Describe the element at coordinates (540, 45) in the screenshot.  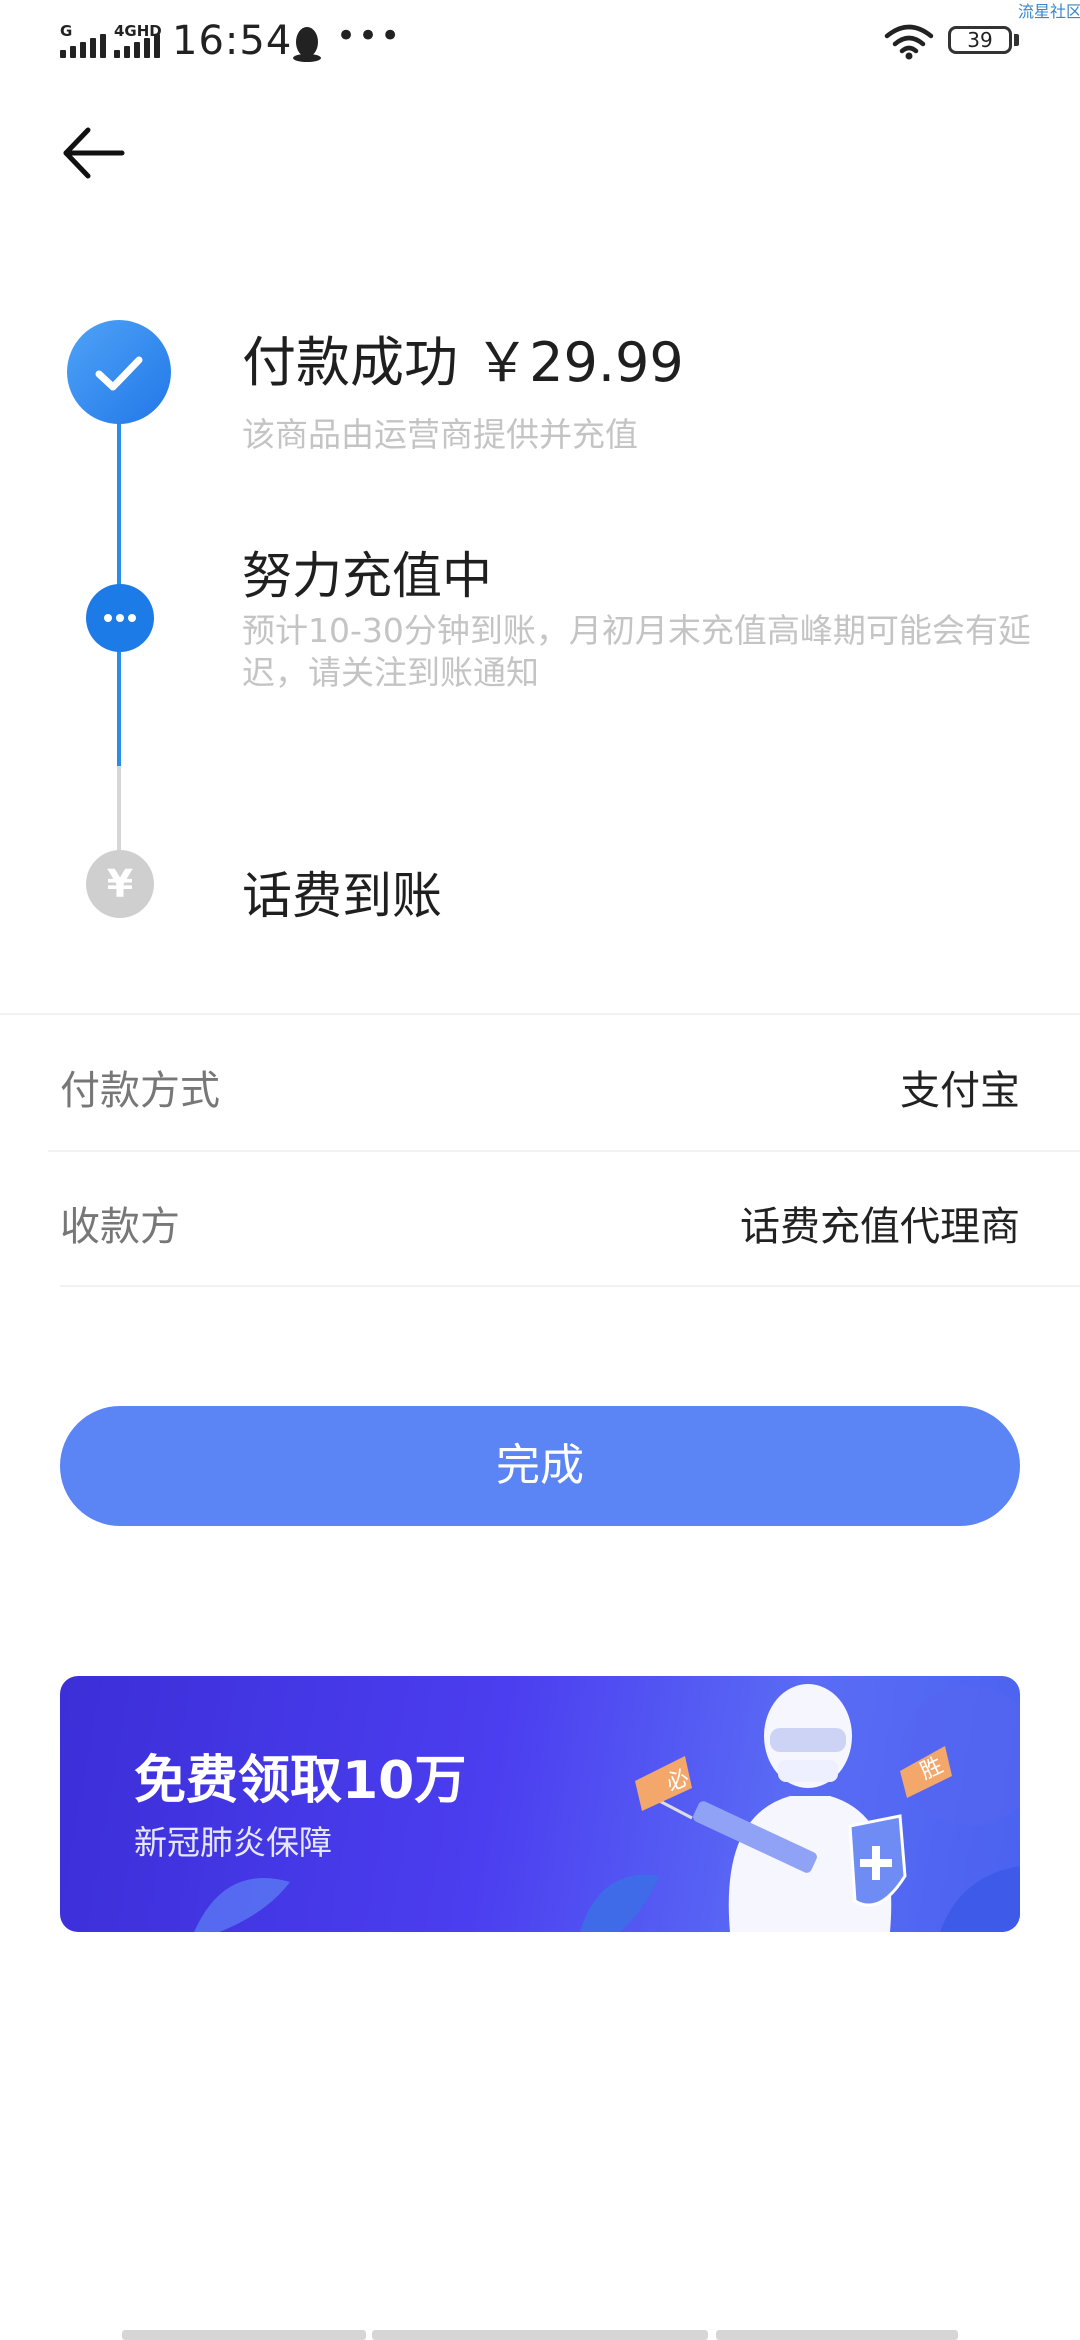
I see `status-bar: G 4GHD 16:54 ••• 39 流星社区` at that location.